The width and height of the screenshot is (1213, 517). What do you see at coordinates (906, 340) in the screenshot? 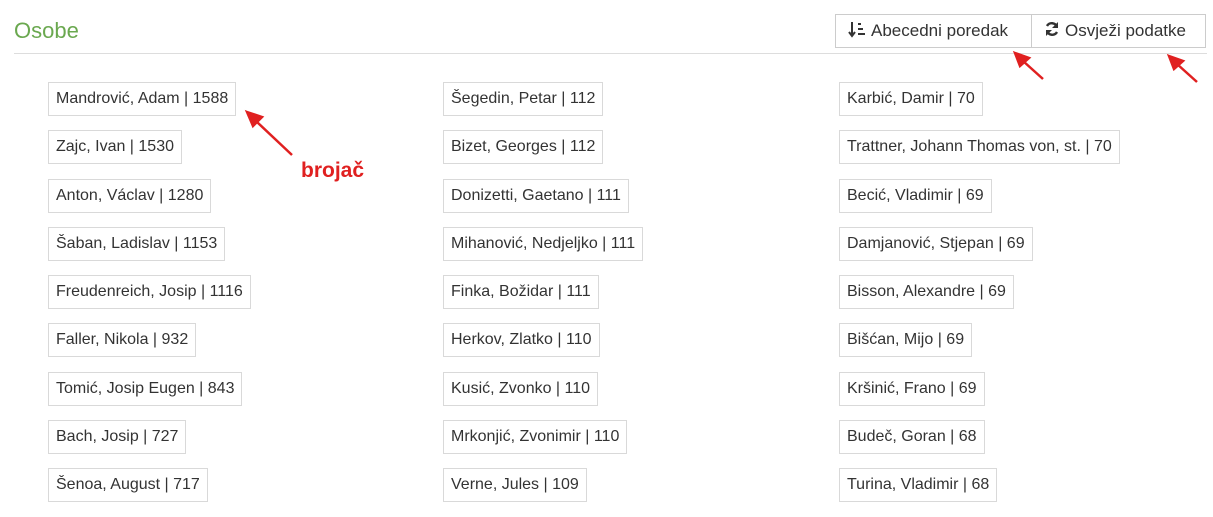
I see `person-item: Bišćan, Mijo | 69` at bounding box center [906, 340].